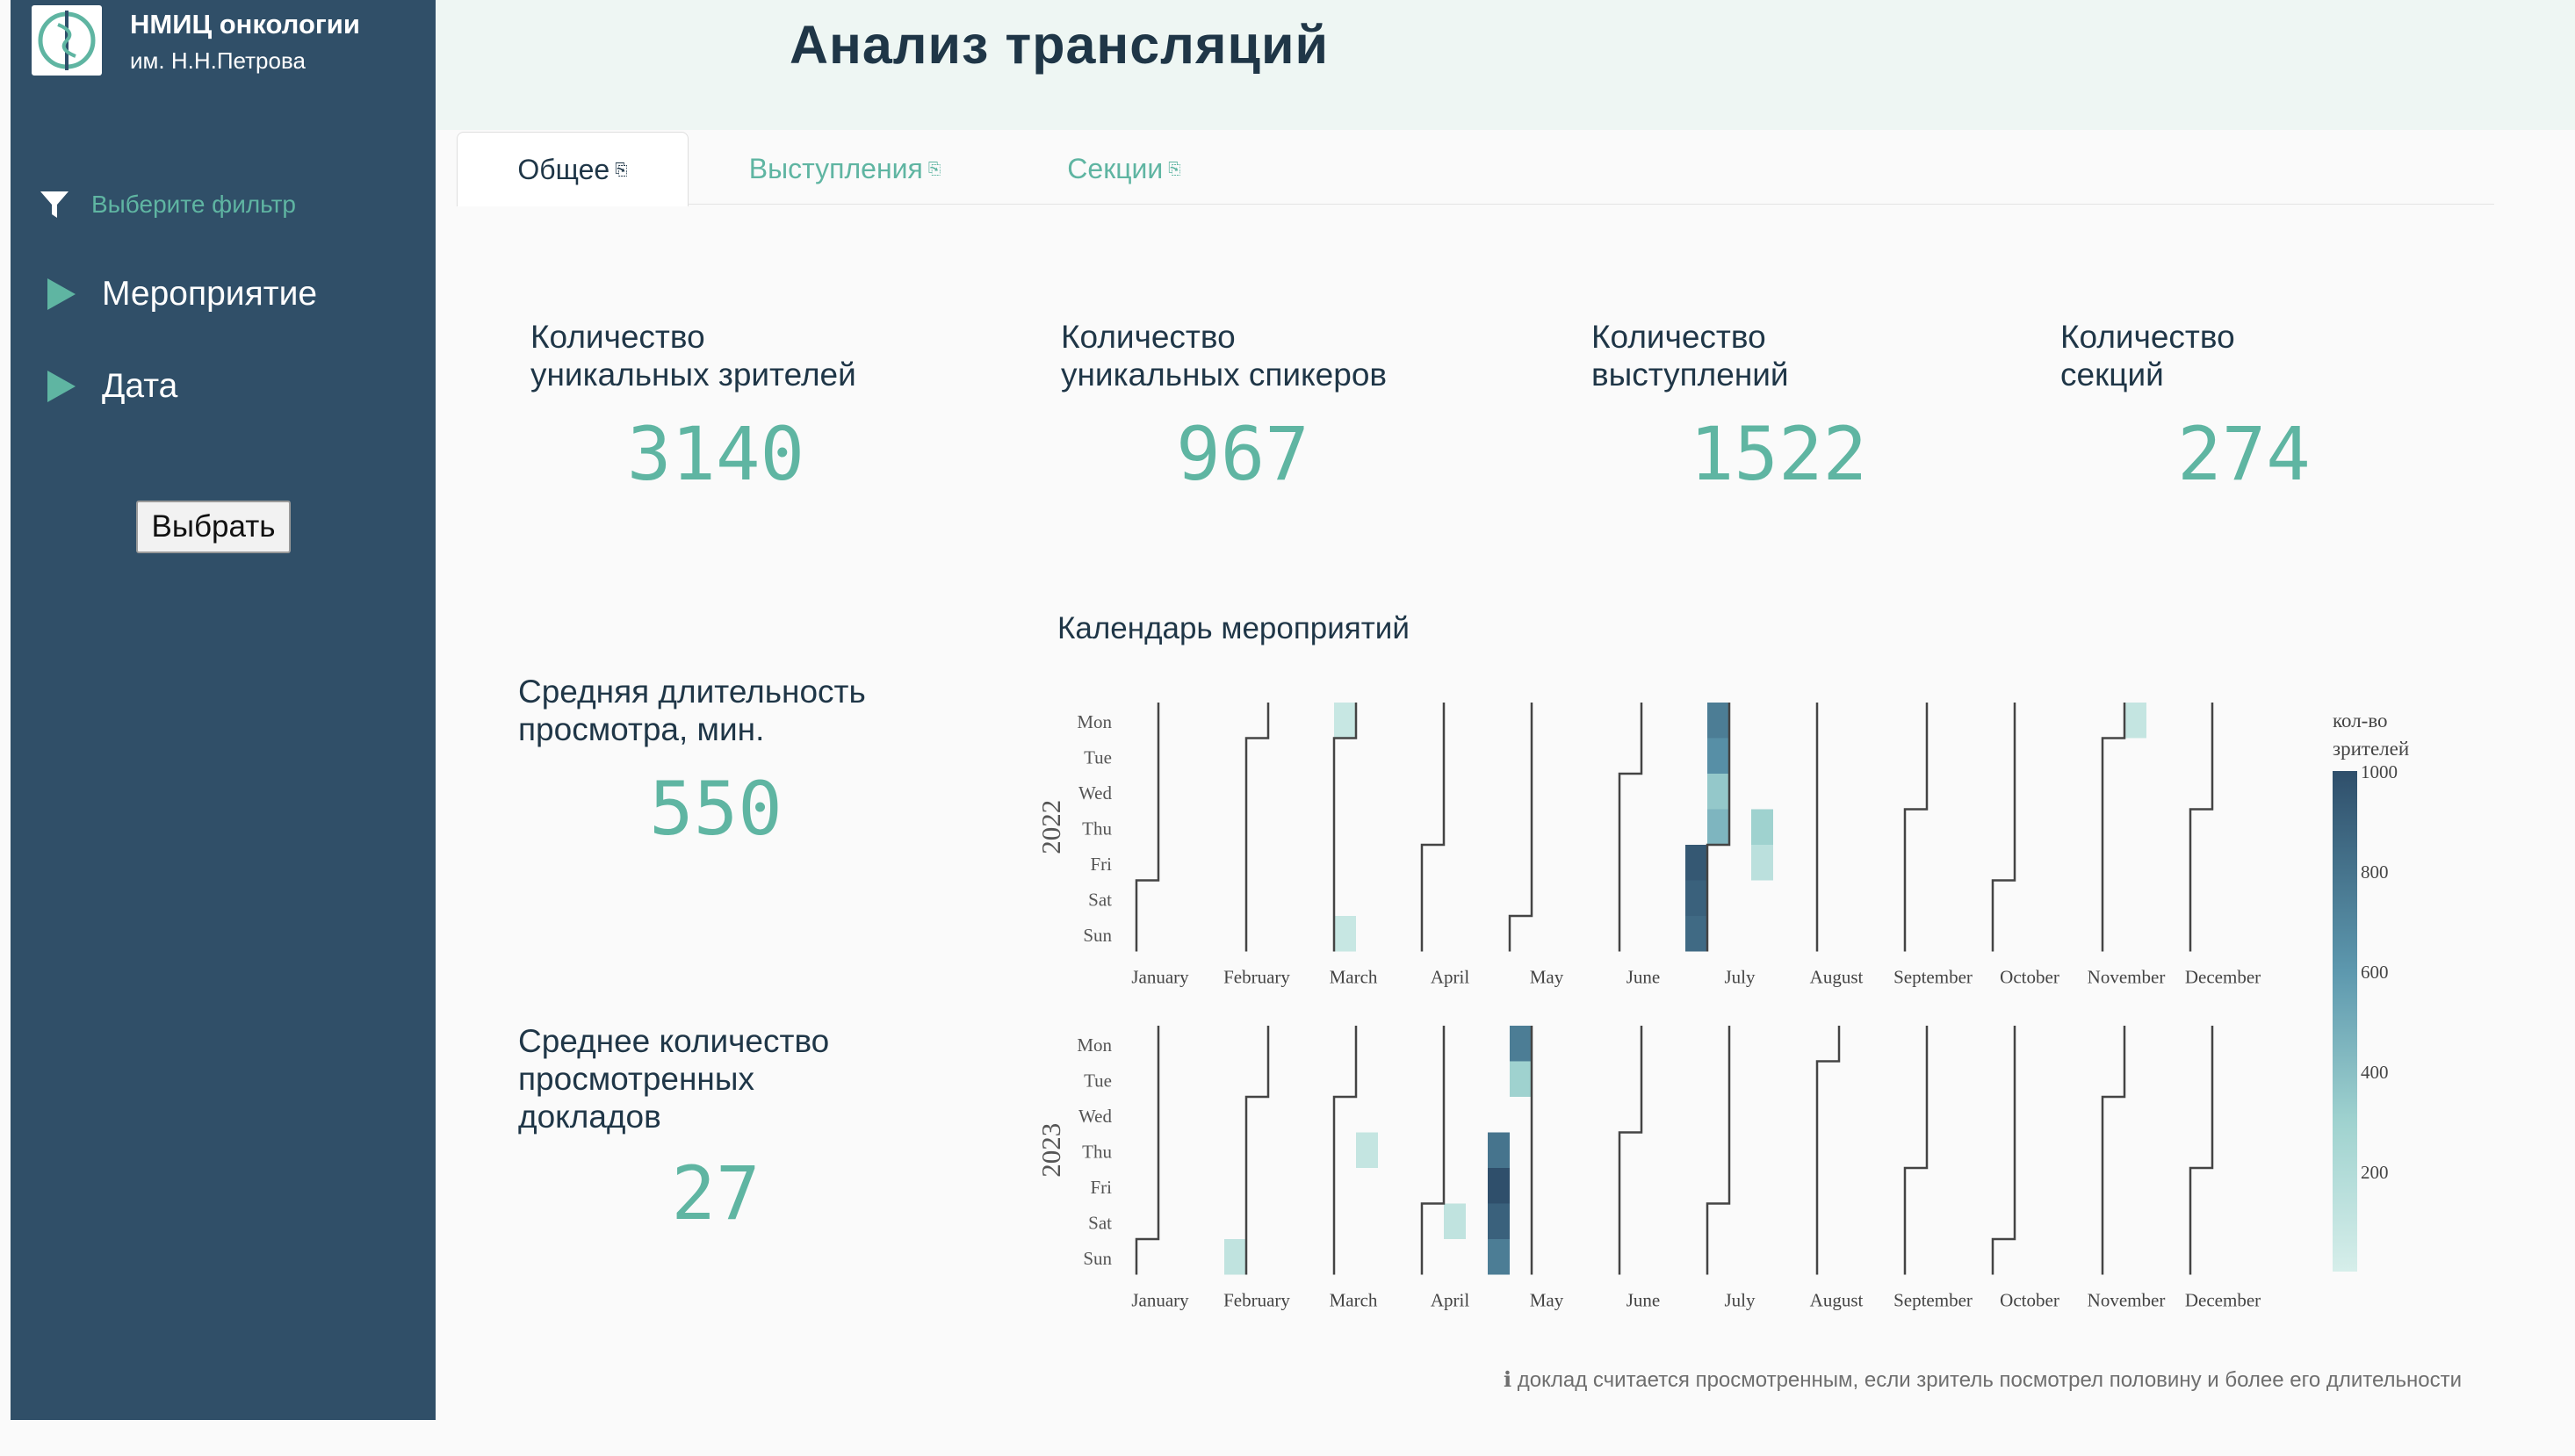 This screenshot has height=1456, width=2575. Describe the element at coordinates (2379, 771) in the screenshot. I see `colorbar-tick: 1000` at that location.